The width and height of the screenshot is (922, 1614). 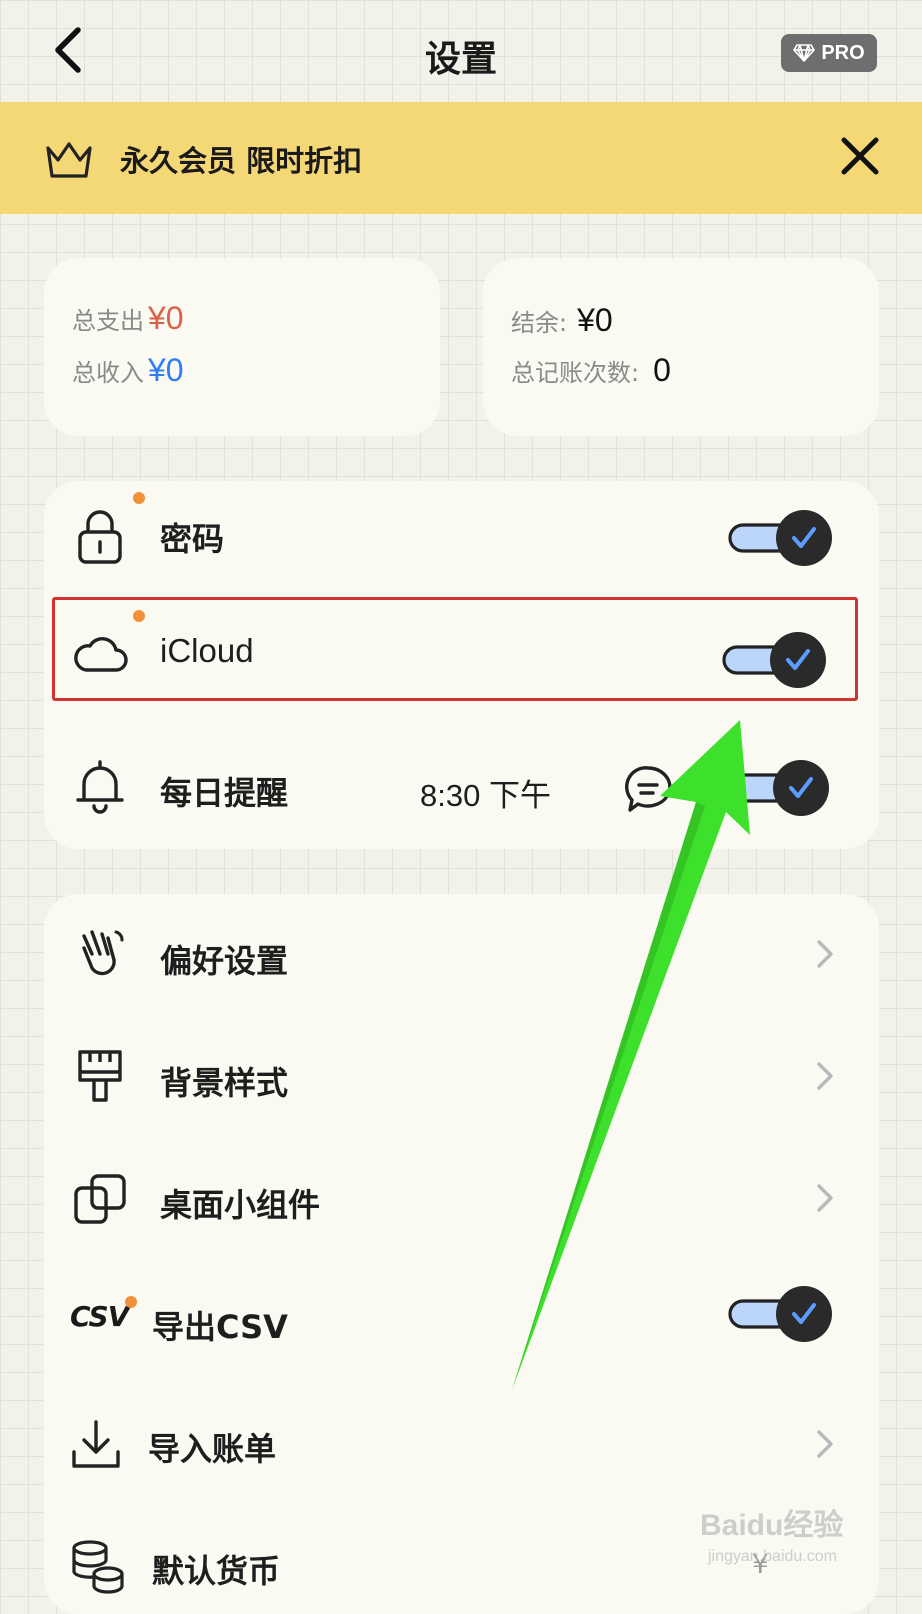 I want to click on password-label: 密码, so click(x=192, y=539).